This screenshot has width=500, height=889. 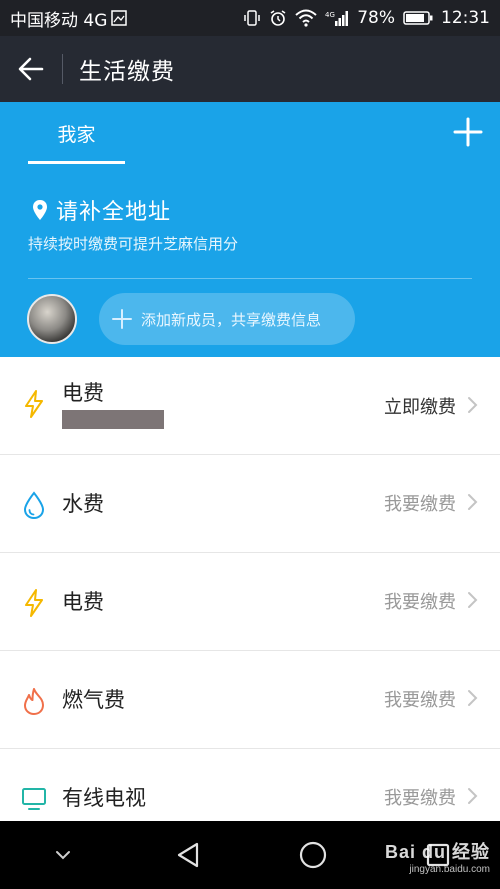 I want to click on add-home-button, so click(x=468, y=132).